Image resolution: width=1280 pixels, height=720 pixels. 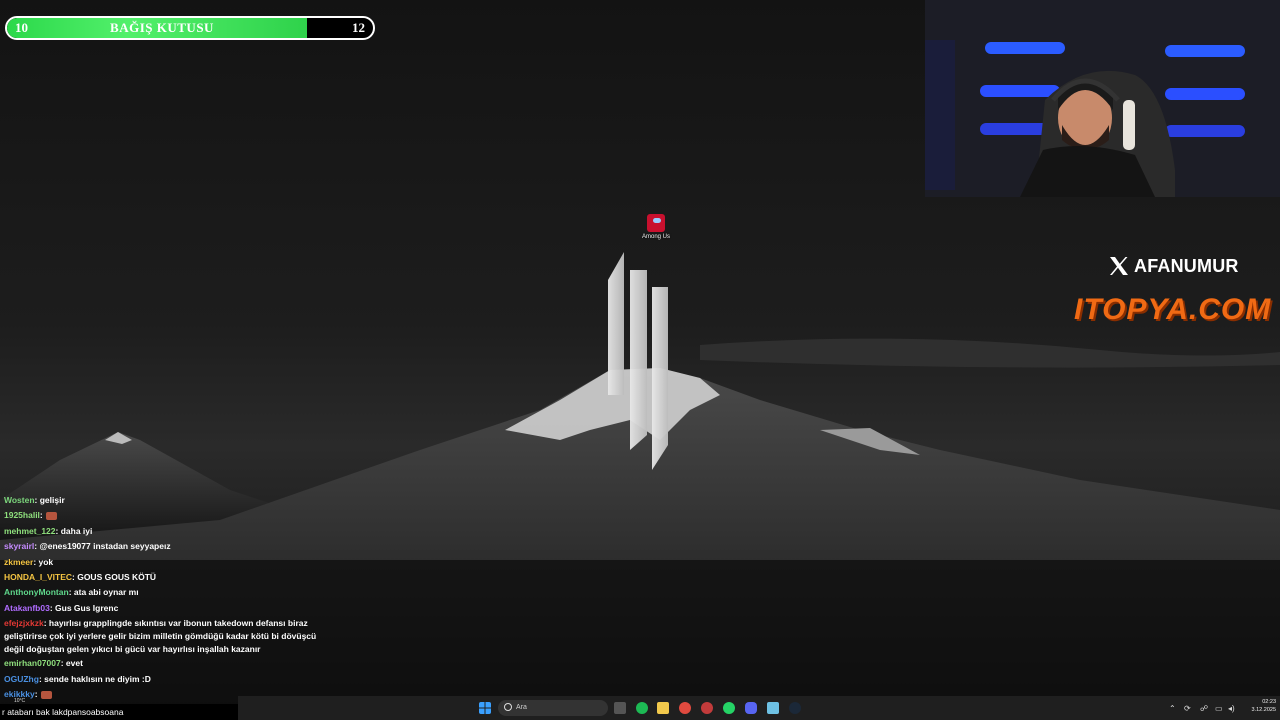 I want to click on chat-username: efejzjxkzk, so click(x=24, y=623).